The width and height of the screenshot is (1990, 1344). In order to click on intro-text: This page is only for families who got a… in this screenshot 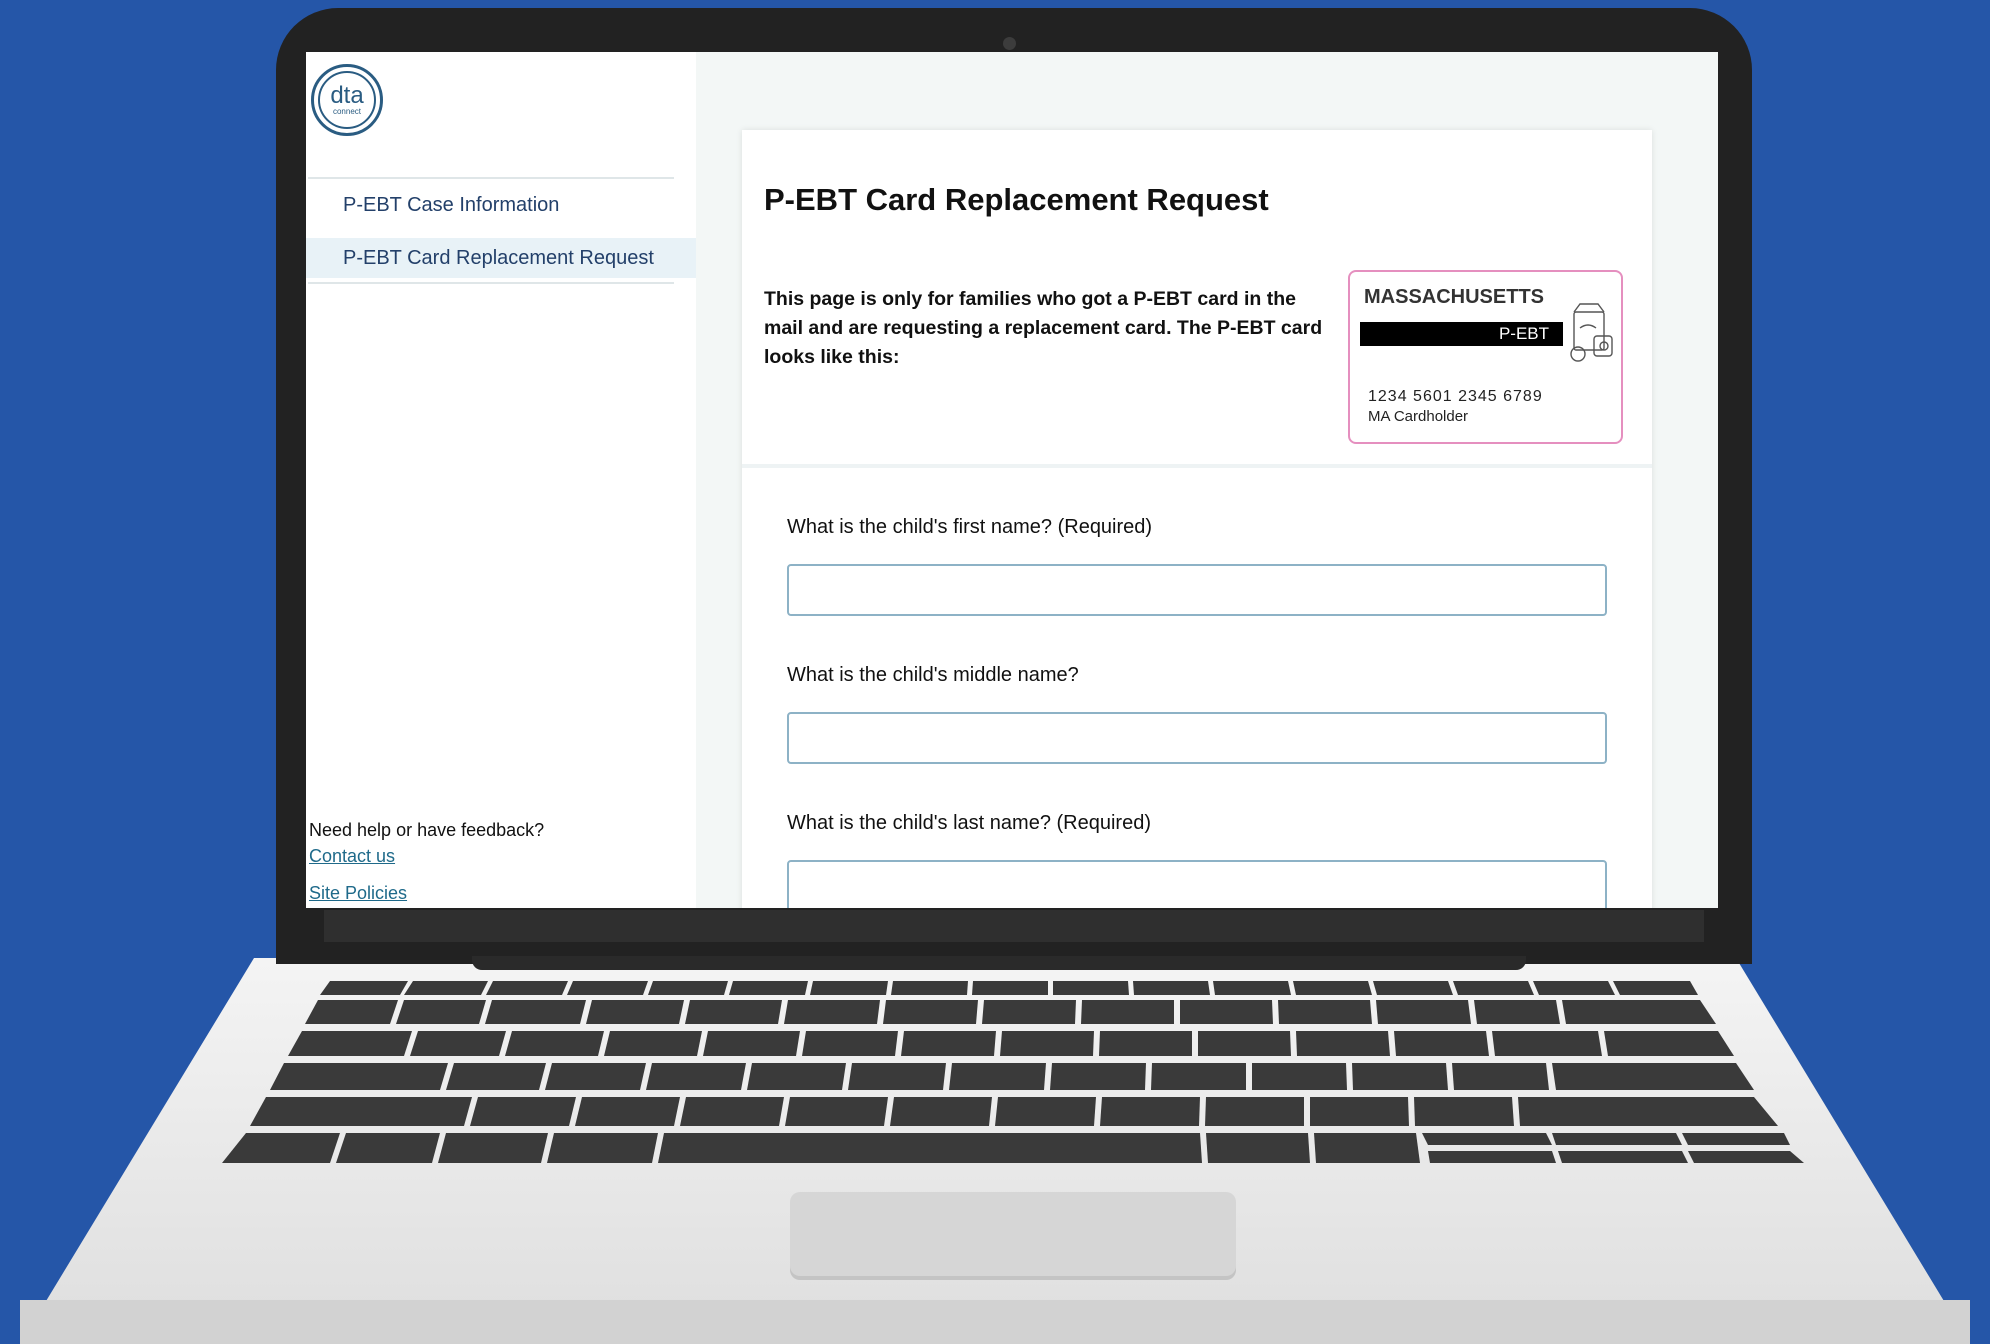, I will do `click(1043, 328)`.